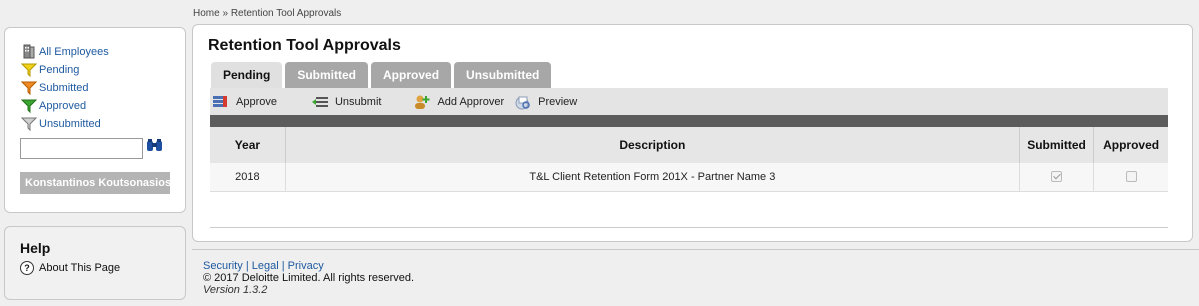 The height and width of the screenshot is (306, 1199). Describe the element at coordinates (689, 227) in the screenshot. I see `grid-footer-divider` at that location.